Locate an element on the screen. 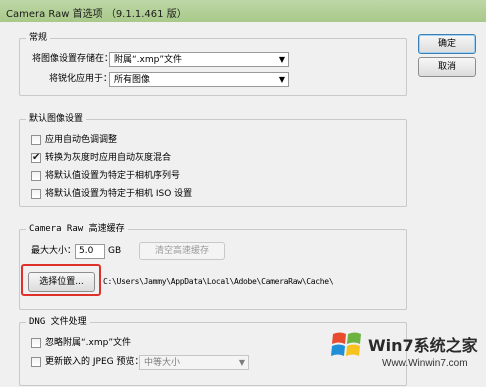 This screenshot has width=486, height=387. save-settings-select: 附属“.xmp”文件 ▼ is located at coordinates (199, 59).